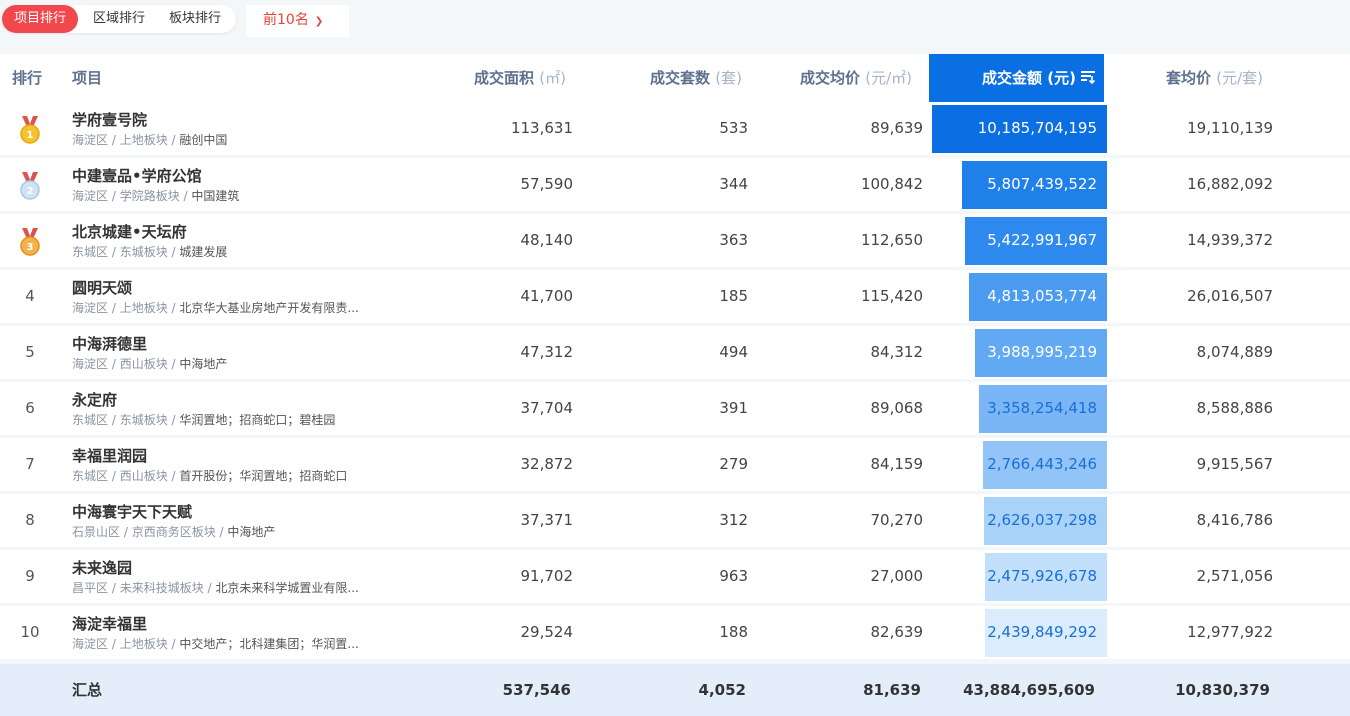 The image size is (1350, 716). I want to click on unit-price-value: 14,939,372, so click(1230, 240).